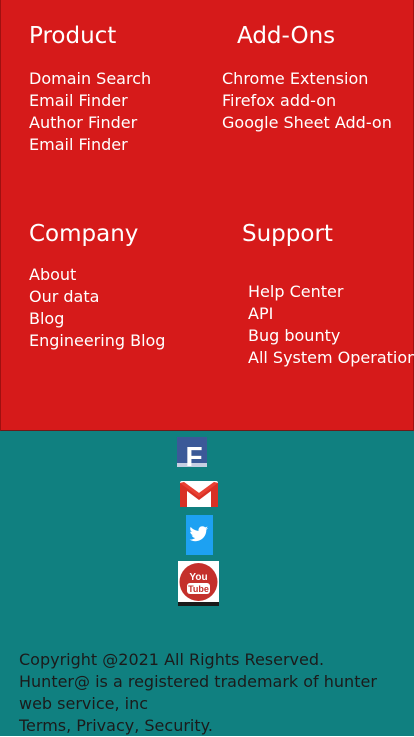 The image size is (414, 737). What do you see at coordinates (307, 79) in the screenshot?
I see `link-chrome-extension: Chrome Extension` at bounding box center [307, 79].